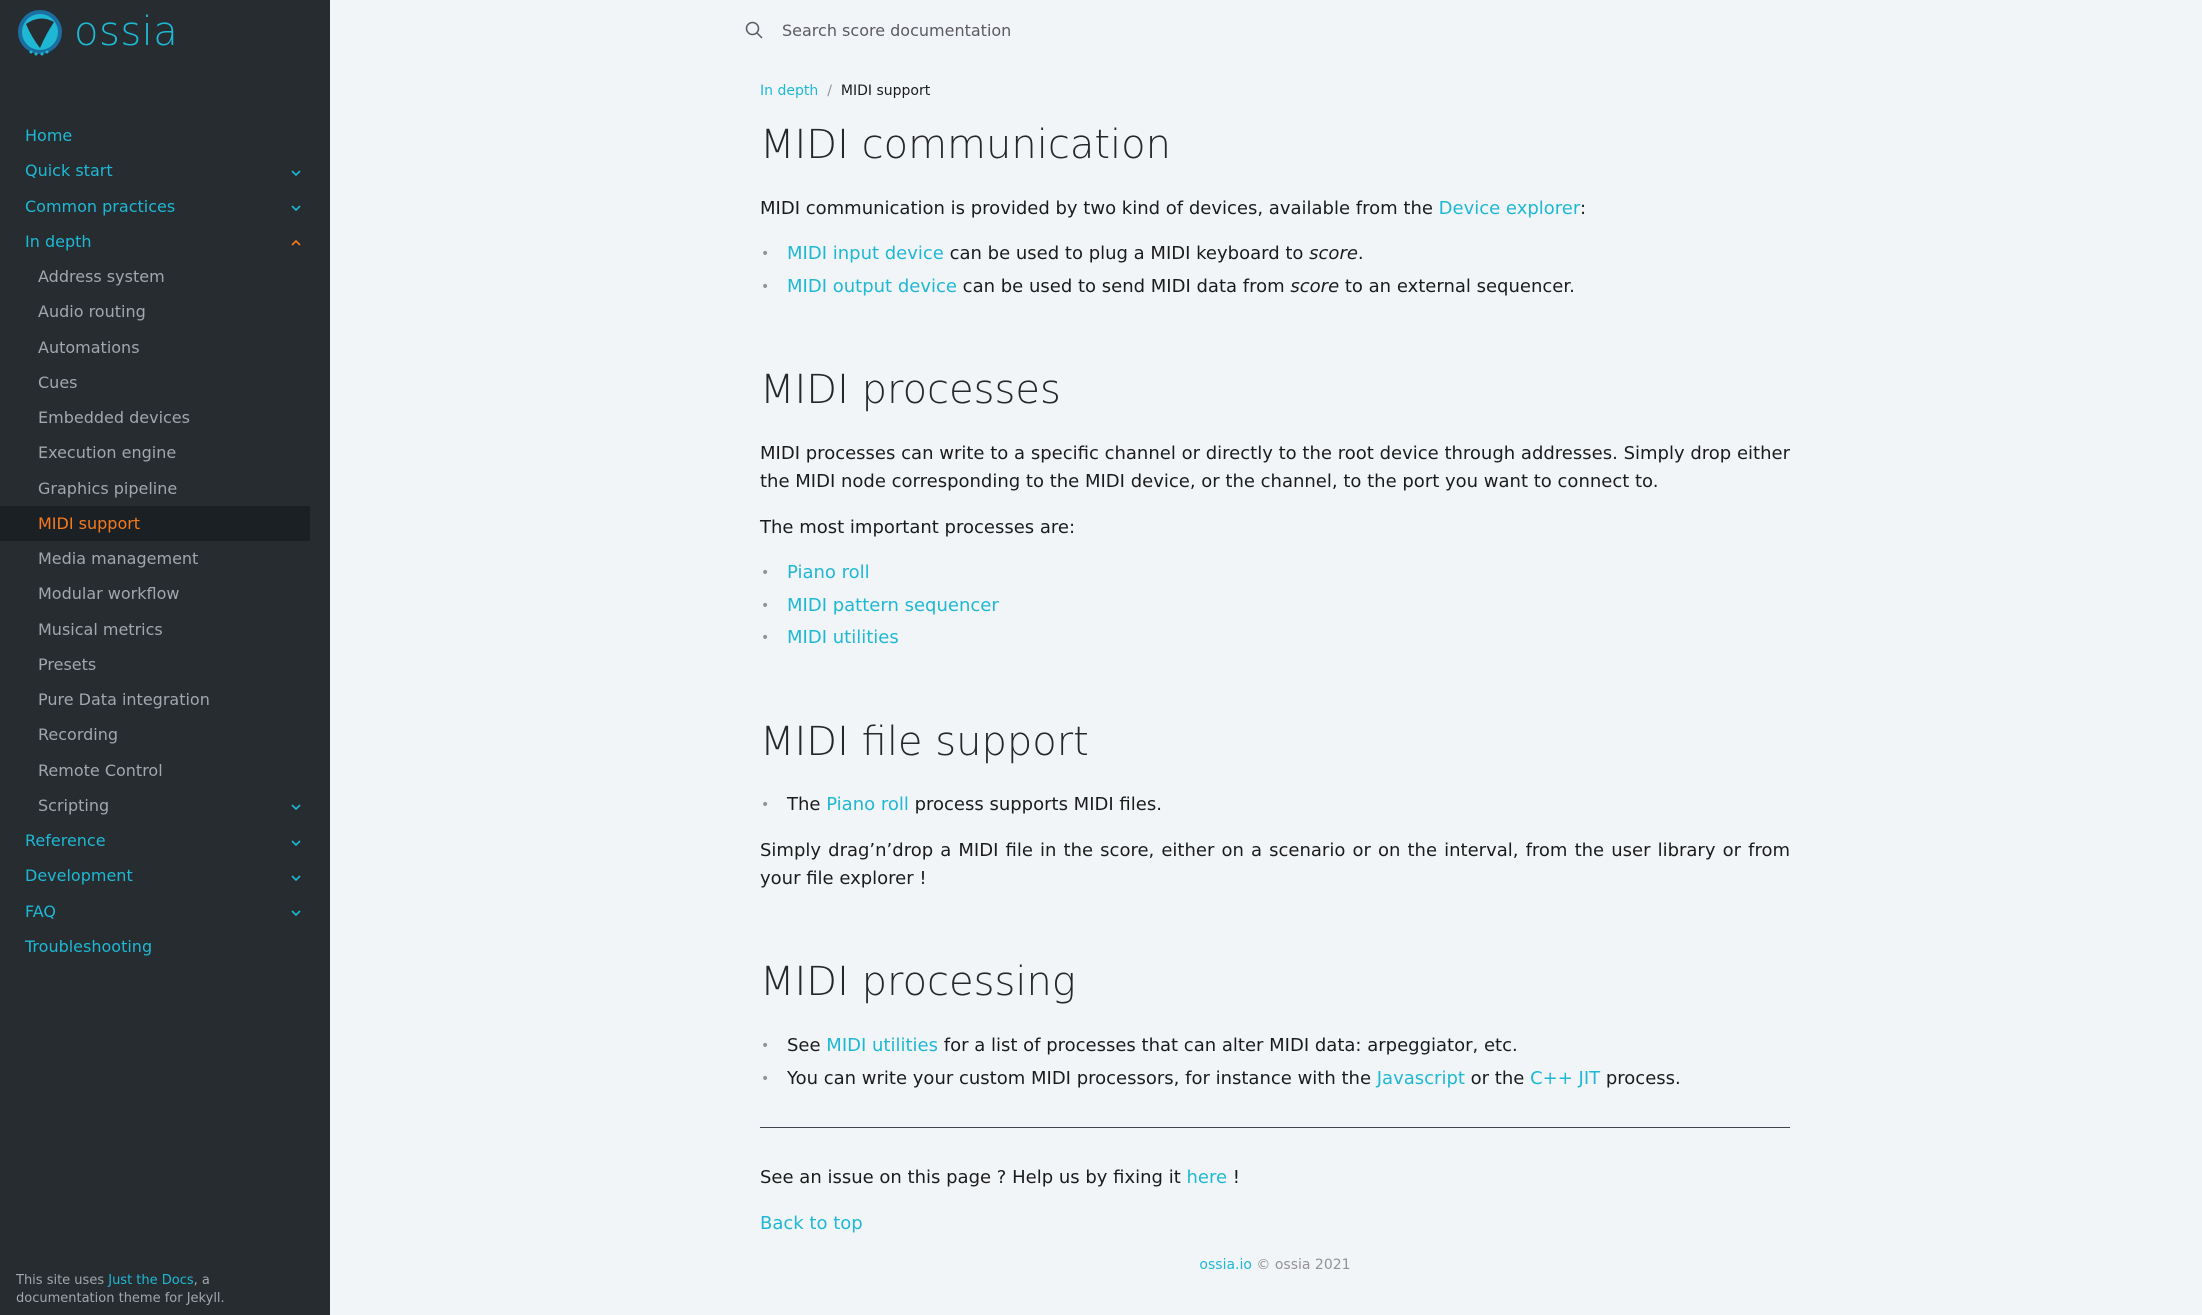  I want to click on sidebar-item-execution-engine: Execution engine, so click(155, 452).